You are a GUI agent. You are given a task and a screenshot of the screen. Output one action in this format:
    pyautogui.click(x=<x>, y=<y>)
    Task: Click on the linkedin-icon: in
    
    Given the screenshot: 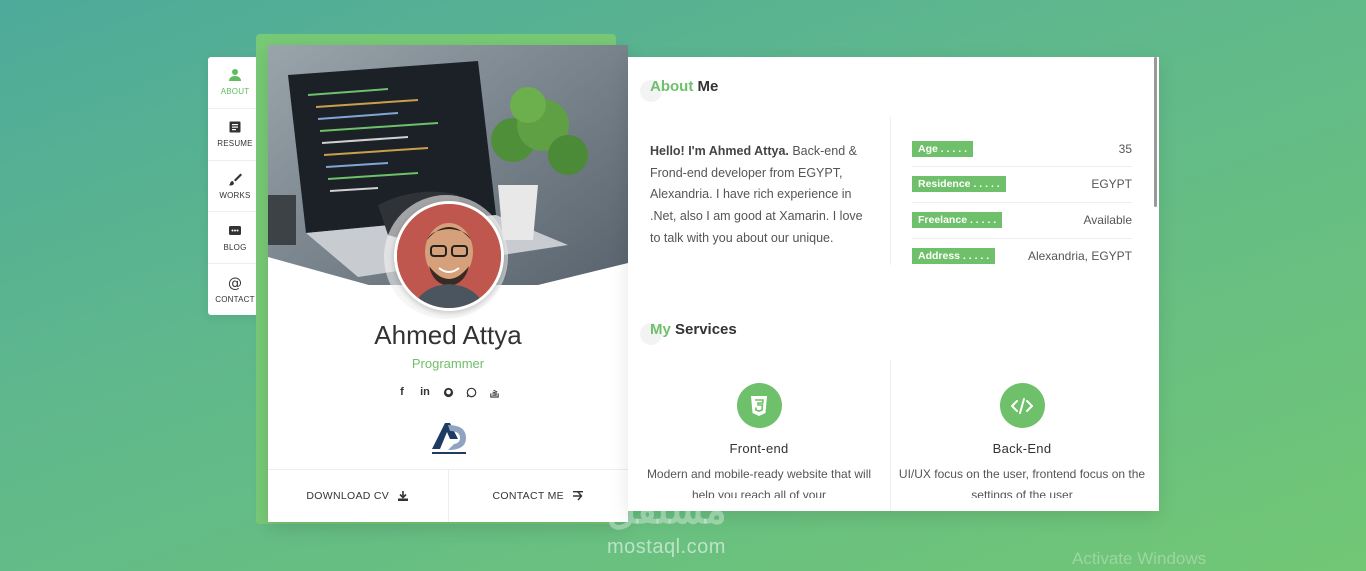 What is the action you would take?
    pyautogui.click(x=425, y=392)
    